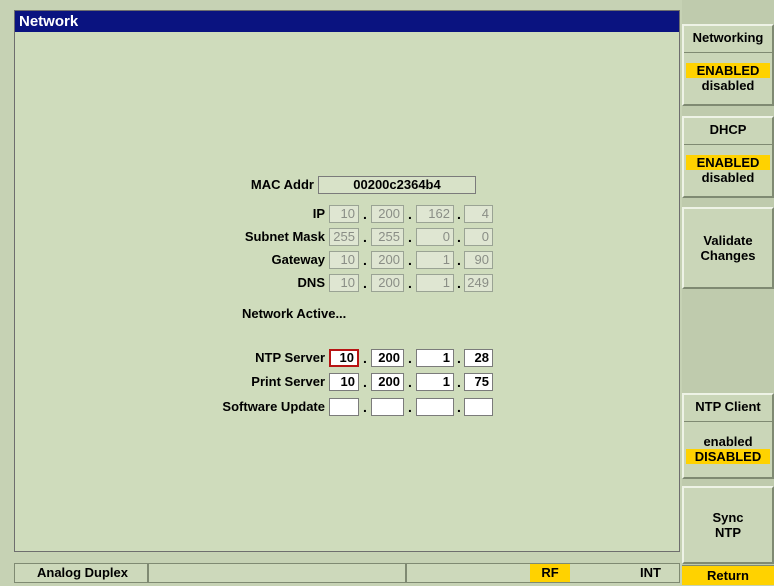  I want to click on software-update-label: Software Update, so click(273, 406).